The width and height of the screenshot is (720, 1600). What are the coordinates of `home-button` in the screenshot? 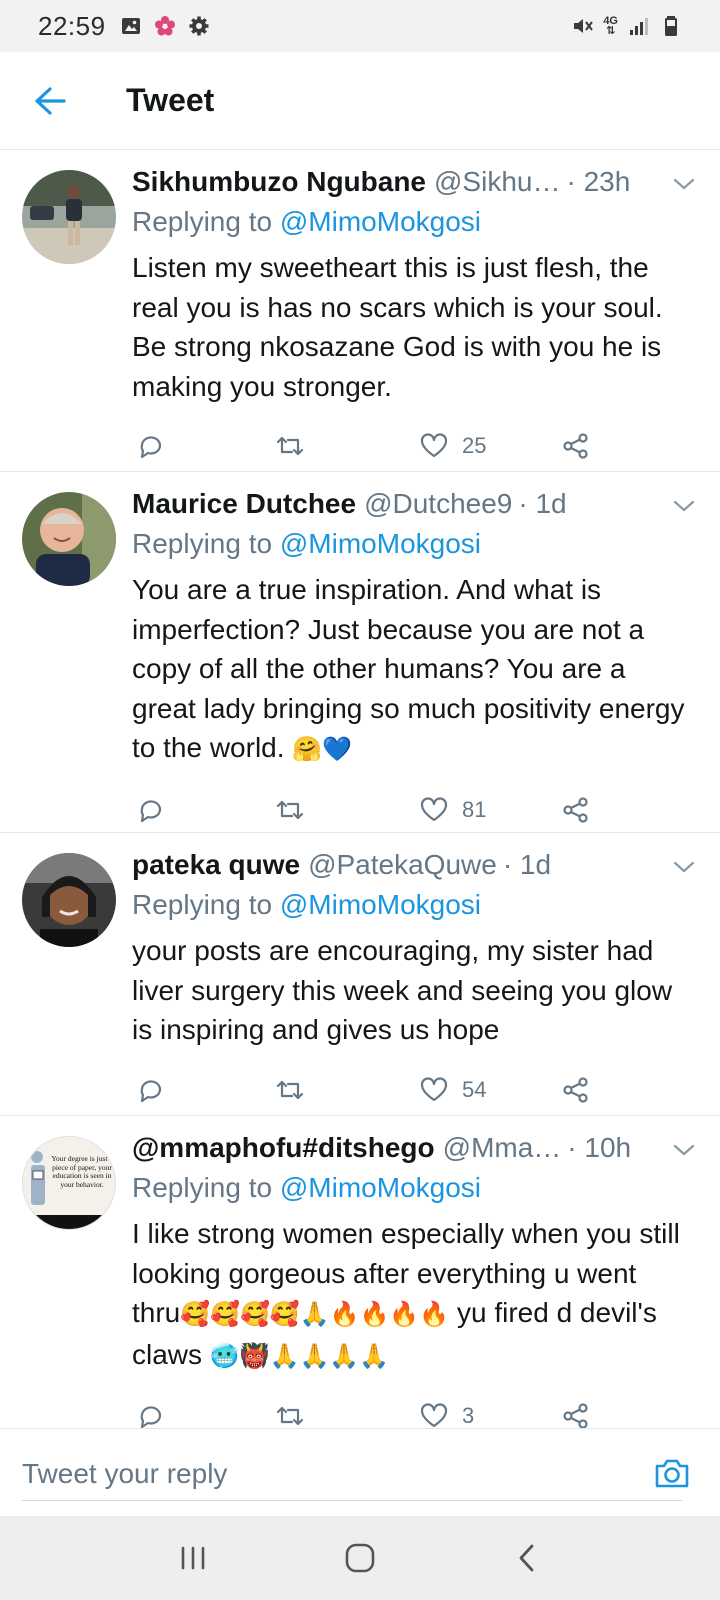 It's located at (360, 1558).